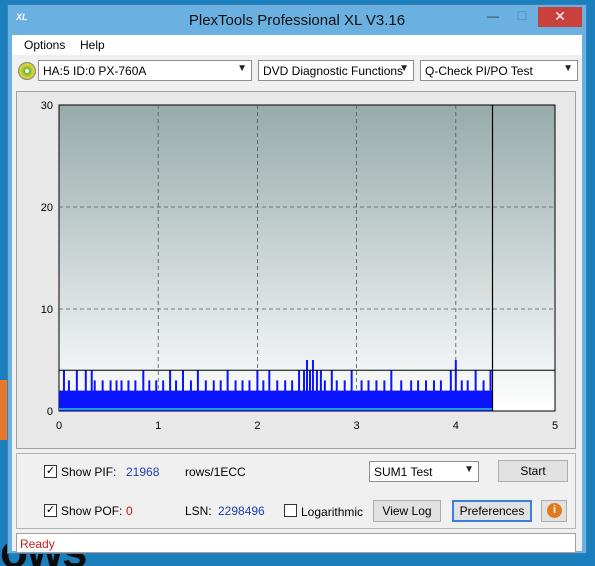 This screenshot has width=595, height=566. What do you see at coordinates (92, 45) in the screenshot?
I see `menu-help: Help` at bounding box center [92, 45].